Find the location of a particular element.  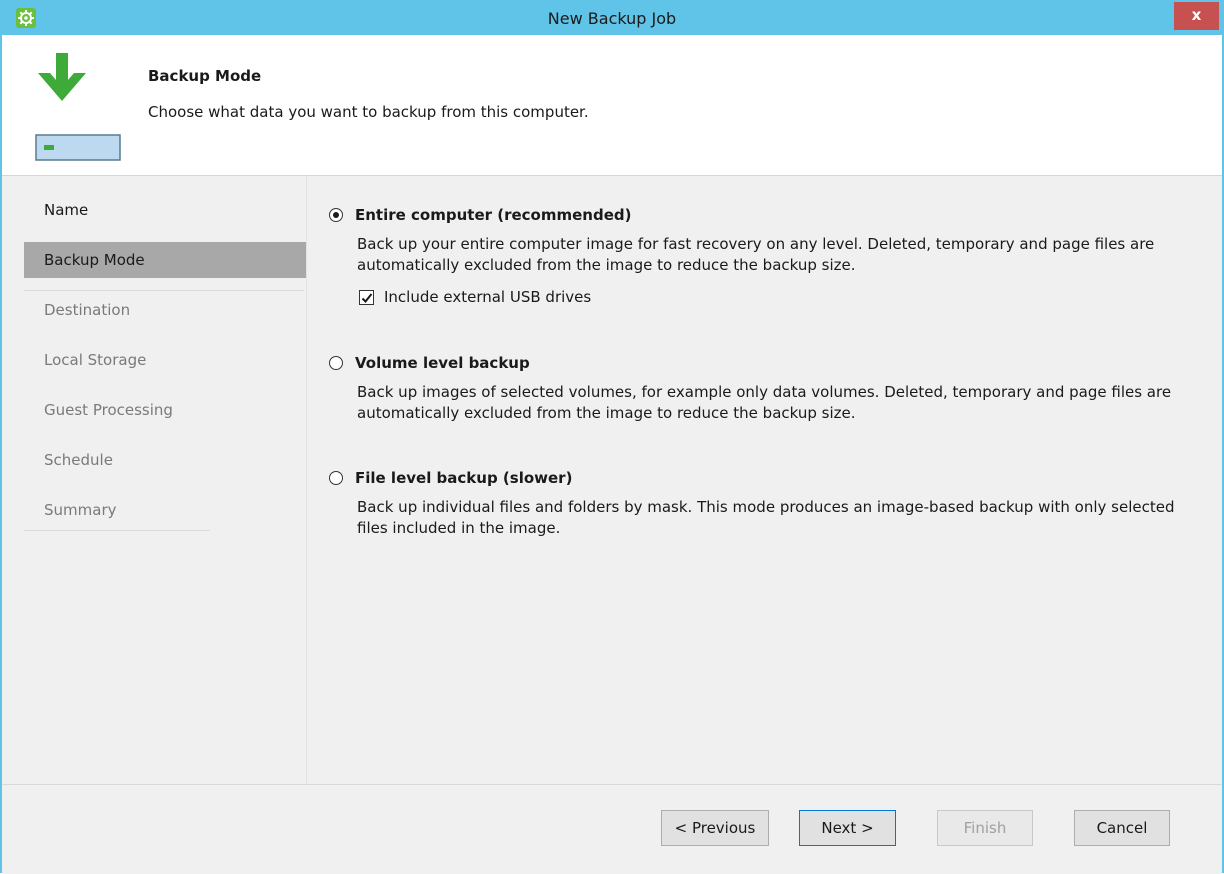

next-button: Next > is located at coordinates (847, 828).